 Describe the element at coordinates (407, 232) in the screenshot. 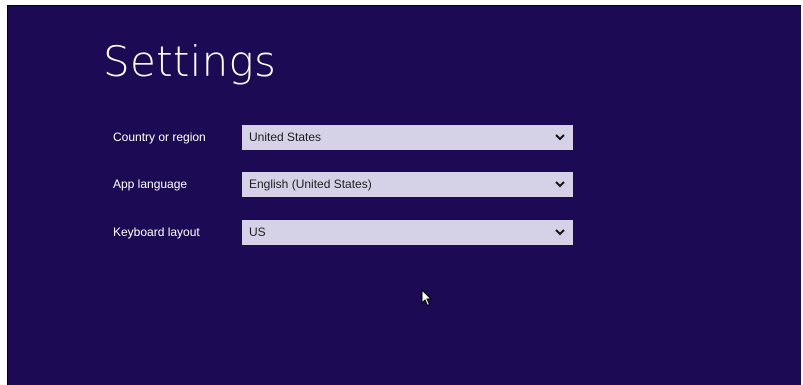

I see `keyboard-layout-dropdown: US` at that location.